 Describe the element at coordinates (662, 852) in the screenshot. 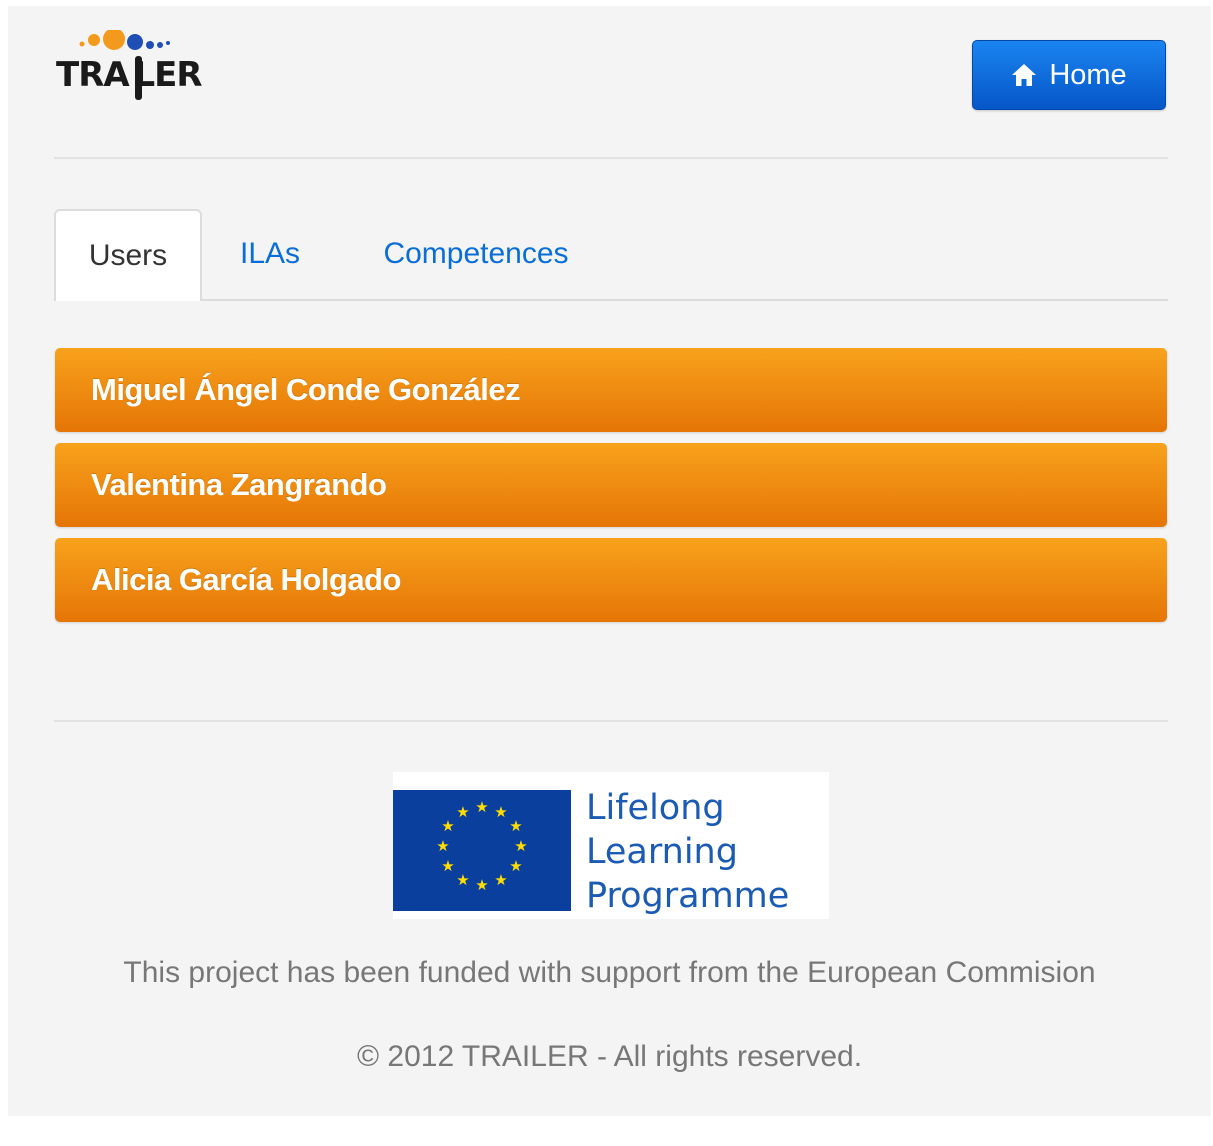

I see `eu-program-line: Learning` at that location.